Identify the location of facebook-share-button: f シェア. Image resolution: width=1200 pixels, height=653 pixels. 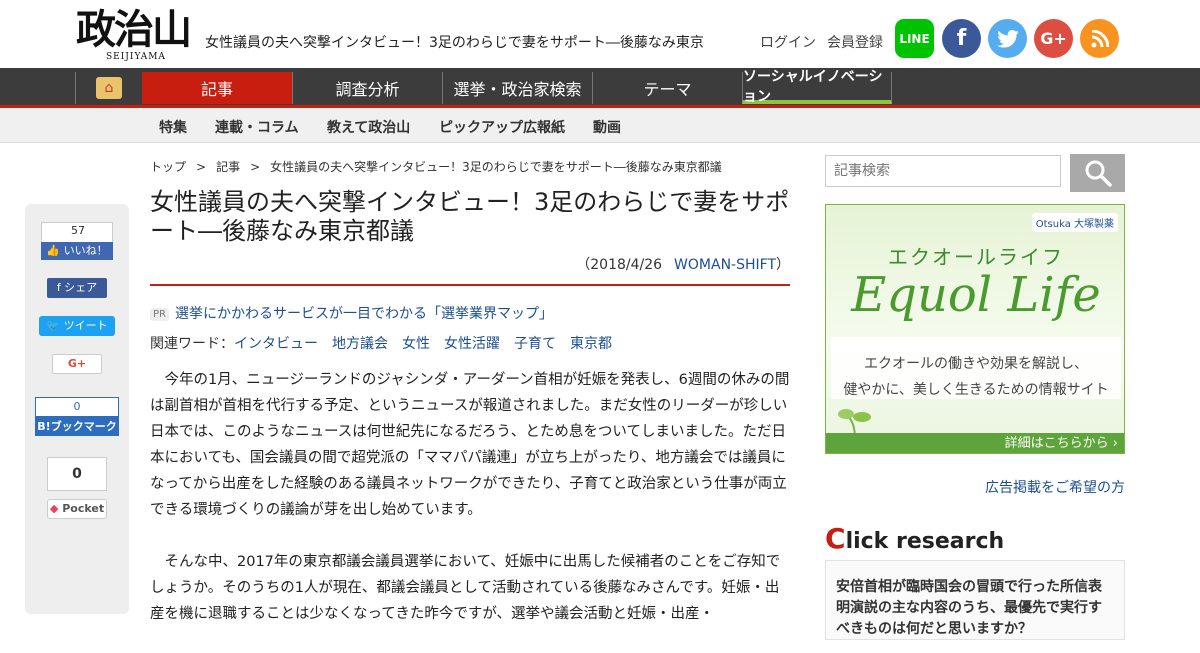
(77, 288).